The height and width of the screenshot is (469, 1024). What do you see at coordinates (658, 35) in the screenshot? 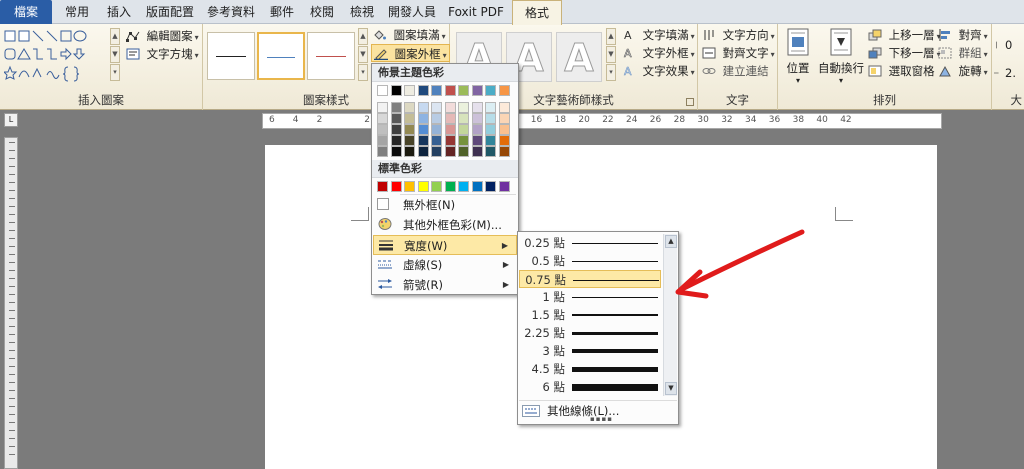
I see `text-fill-button: A 文字填滿 ▾` at bounding box center [658, 35].